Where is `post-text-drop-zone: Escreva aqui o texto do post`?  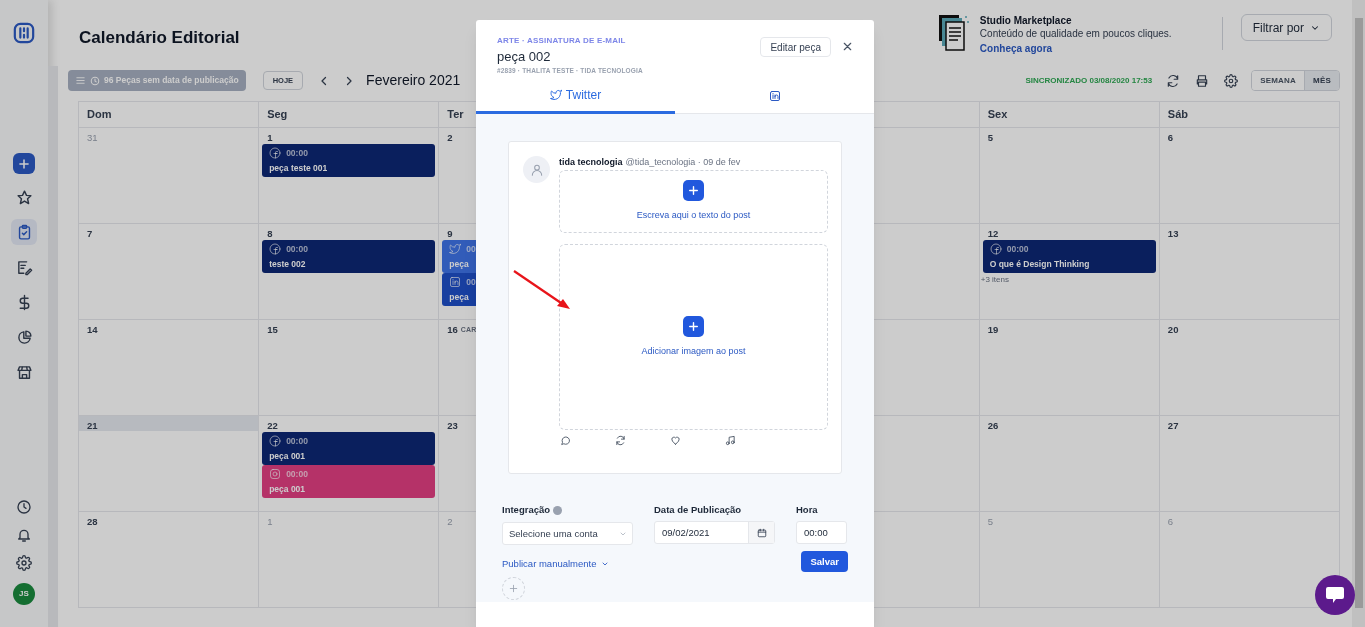
post-text-drop-zone: Escreva aqui o texto do post is located at coordinates (693, 201).